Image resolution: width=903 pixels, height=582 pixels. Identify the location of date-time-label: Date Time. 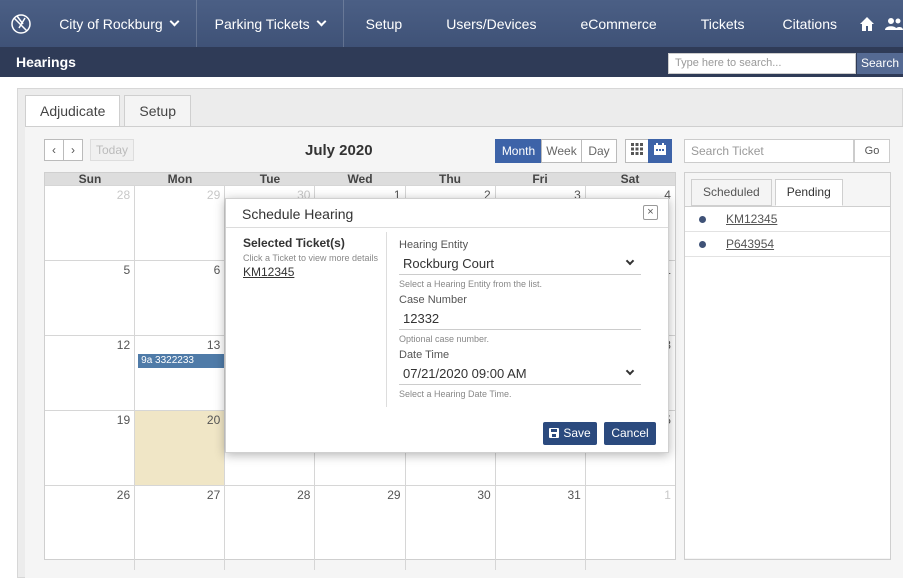
(424, 355).